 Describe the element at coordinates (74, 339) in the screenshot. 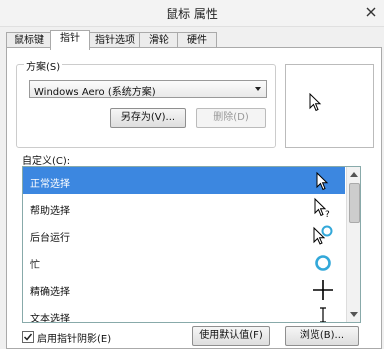

I see `shadow-checkbox-label: 启用指针阴影(E)` at that location.